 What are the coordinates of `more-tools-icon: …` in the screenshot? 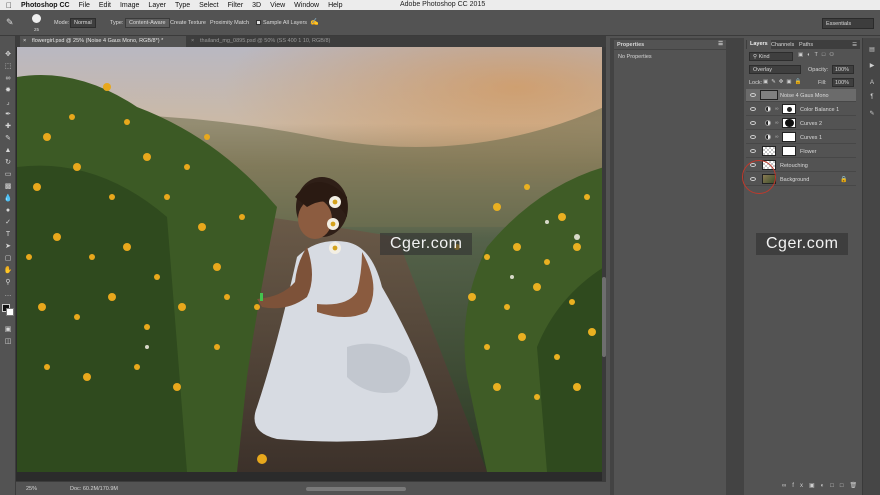 It's located at (8, 294).